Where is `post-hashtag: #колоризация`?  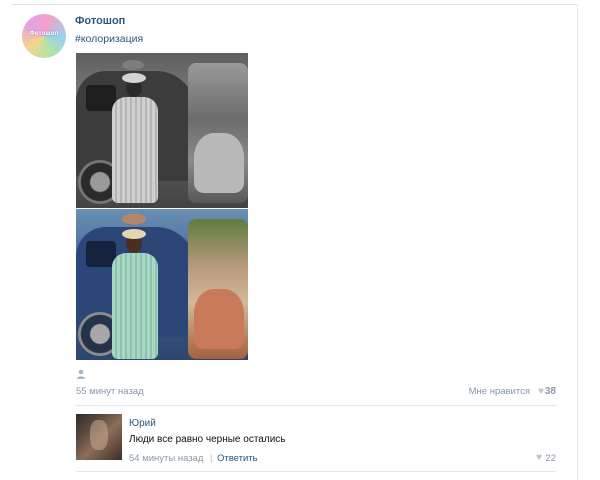 post-hashtag: #колоризация is located at coordinates (109, 39).